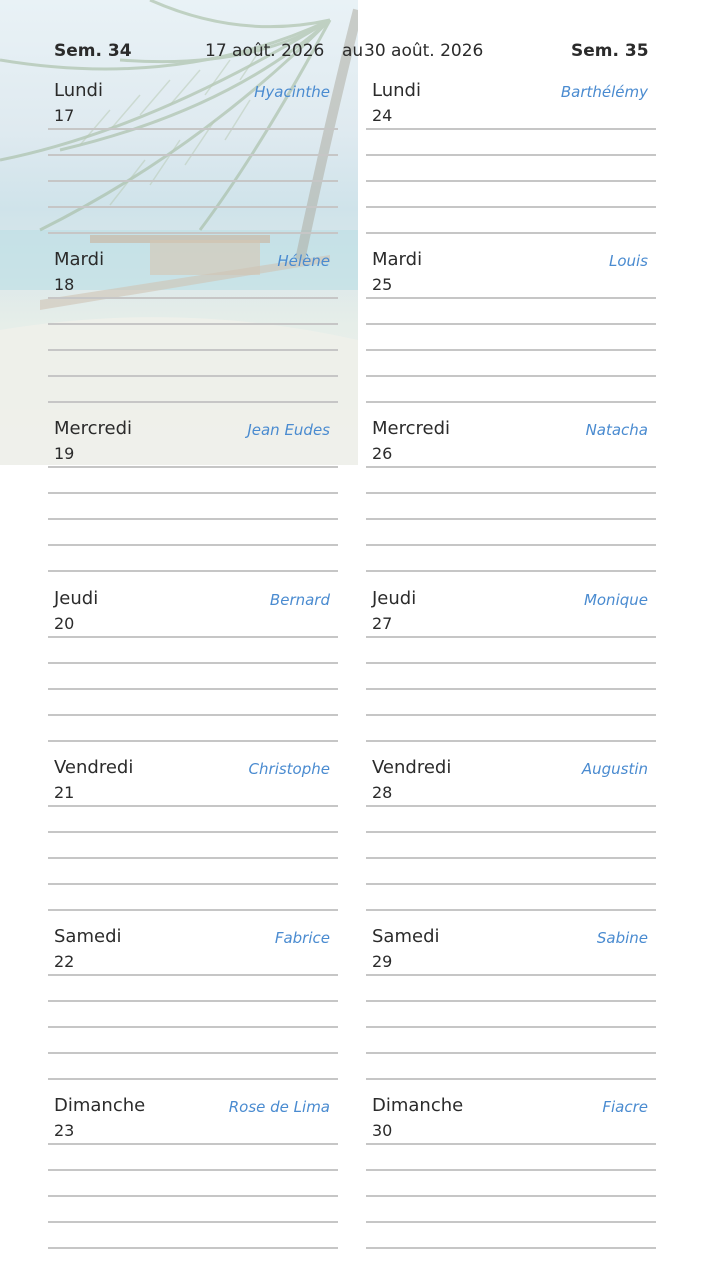 The height and width of the screenshot is (1286, 719). Describe the element at coordinates (193, 164) in the screenshot. I see `day-block: Lundi Hyacinthe 17` at that location.